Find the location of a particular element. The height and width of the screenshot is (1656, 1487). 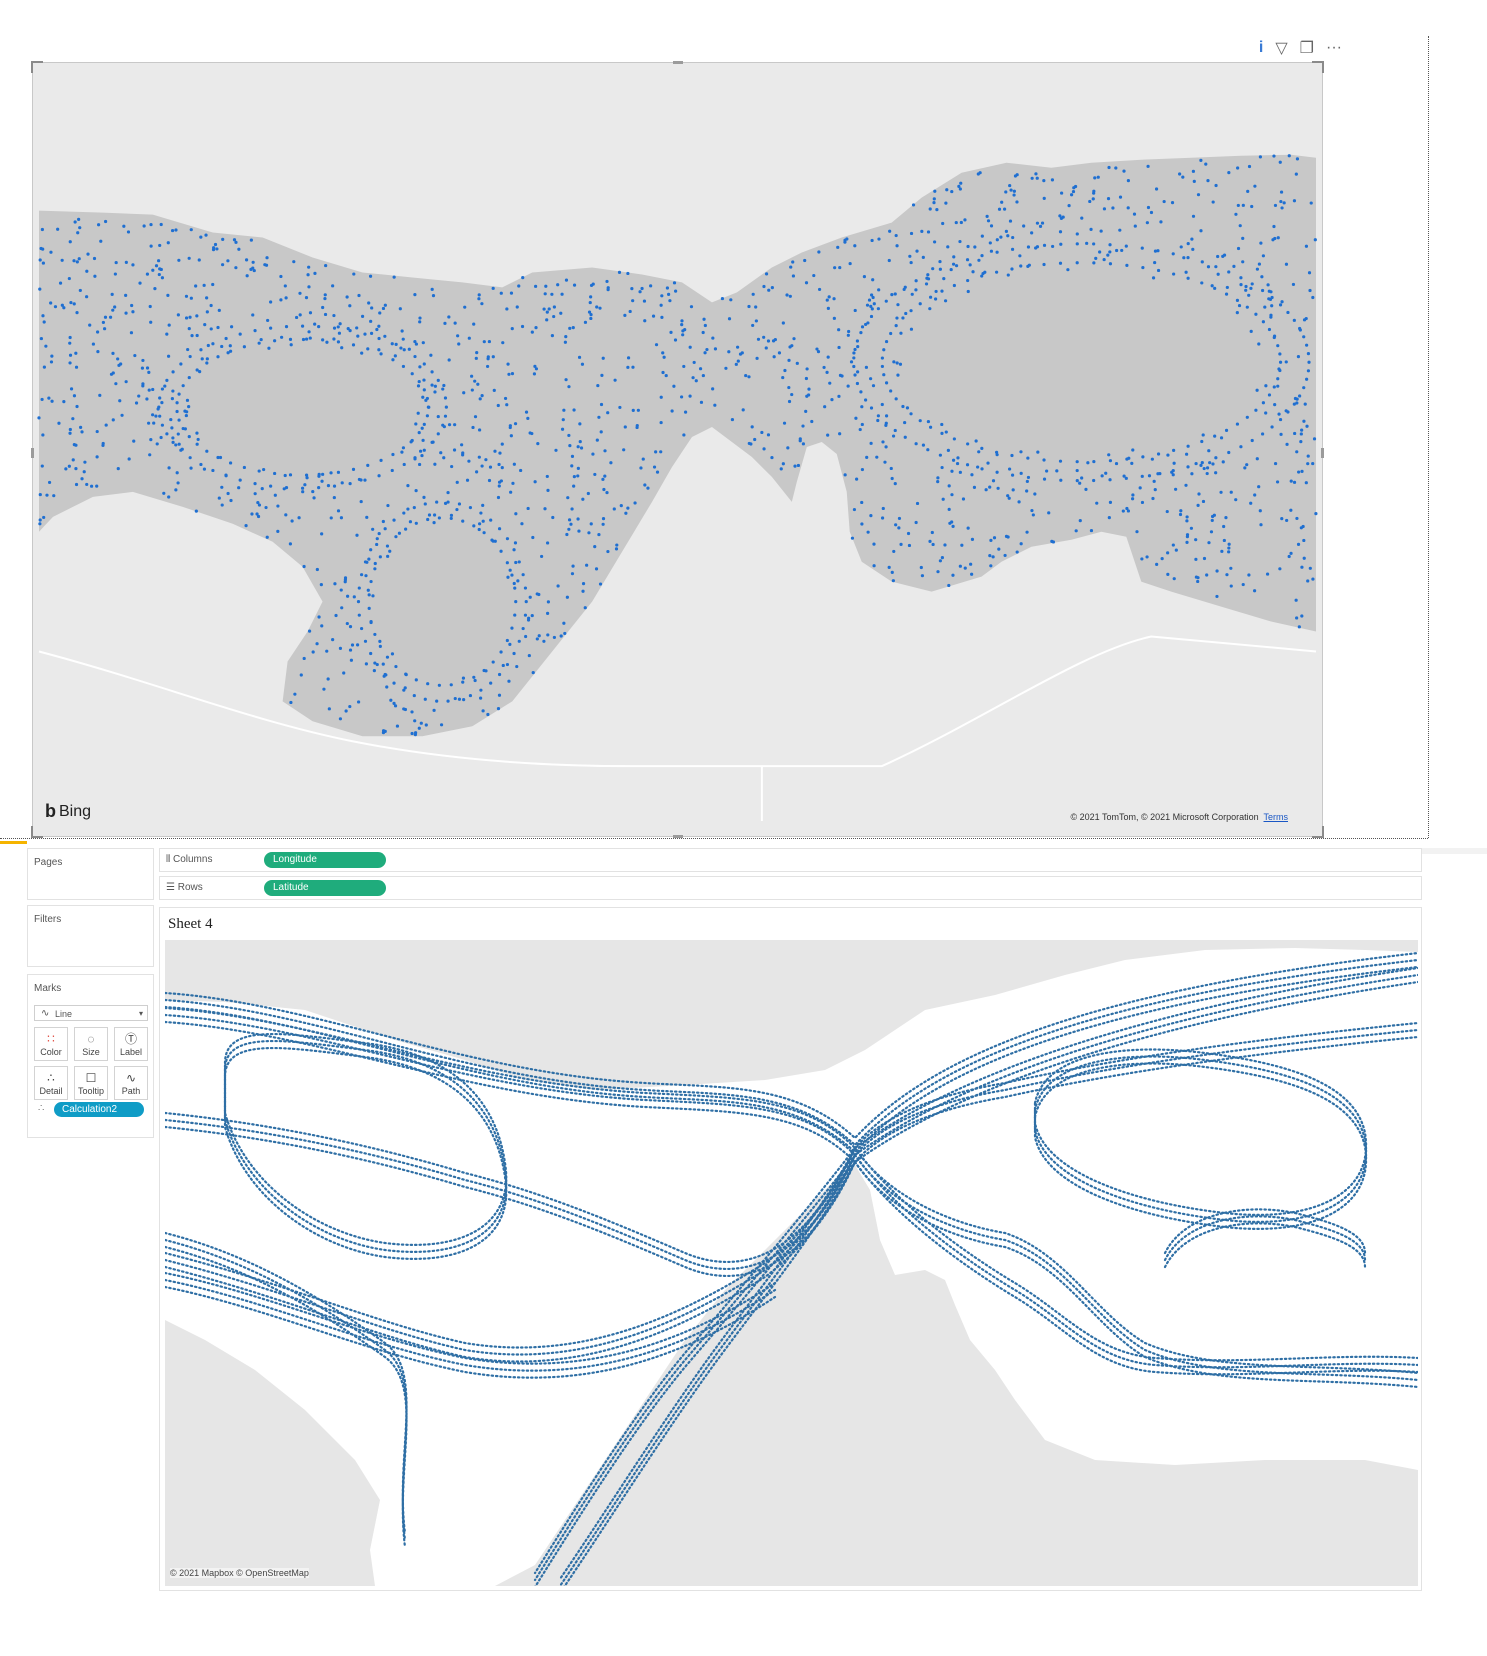

detail-button: ∴ Detail is located at coordinates (51, 1083).